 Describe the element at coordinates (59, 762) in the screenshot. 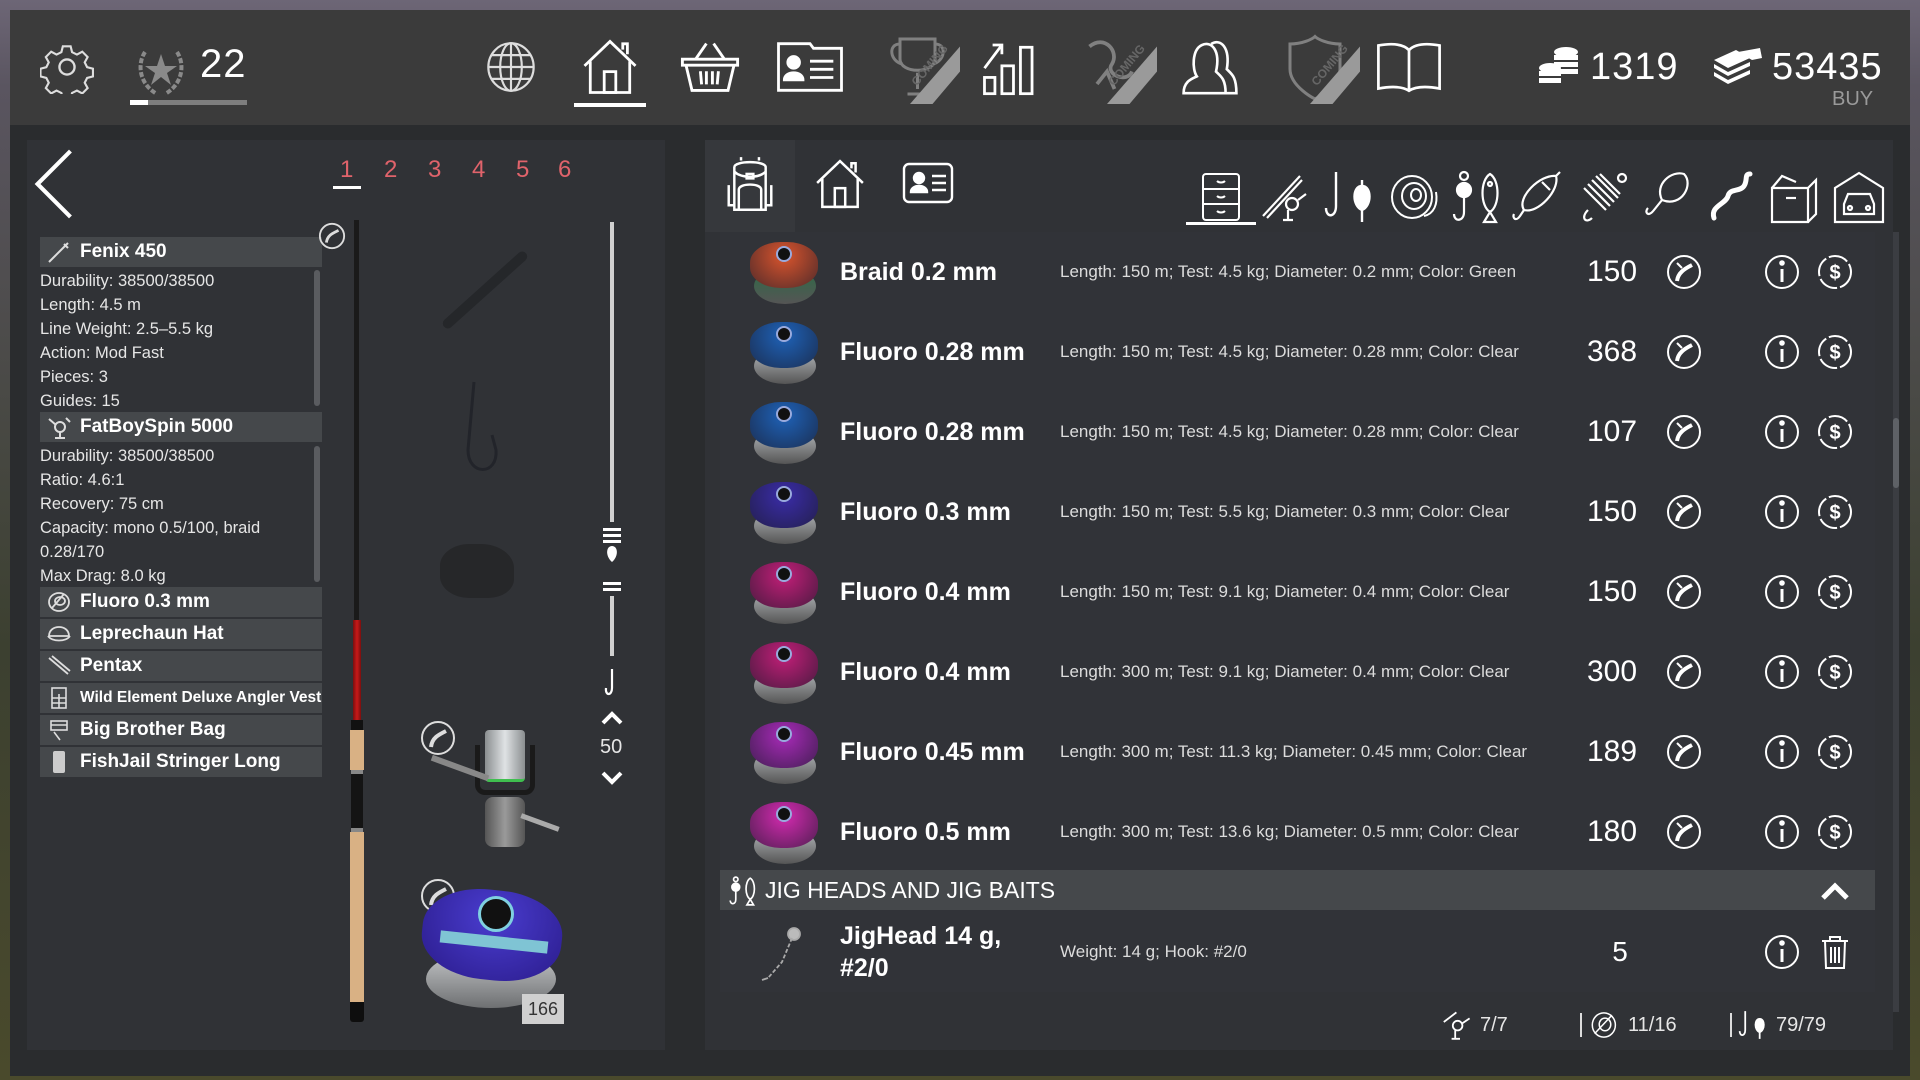

I see `stringer-icon` at that location.